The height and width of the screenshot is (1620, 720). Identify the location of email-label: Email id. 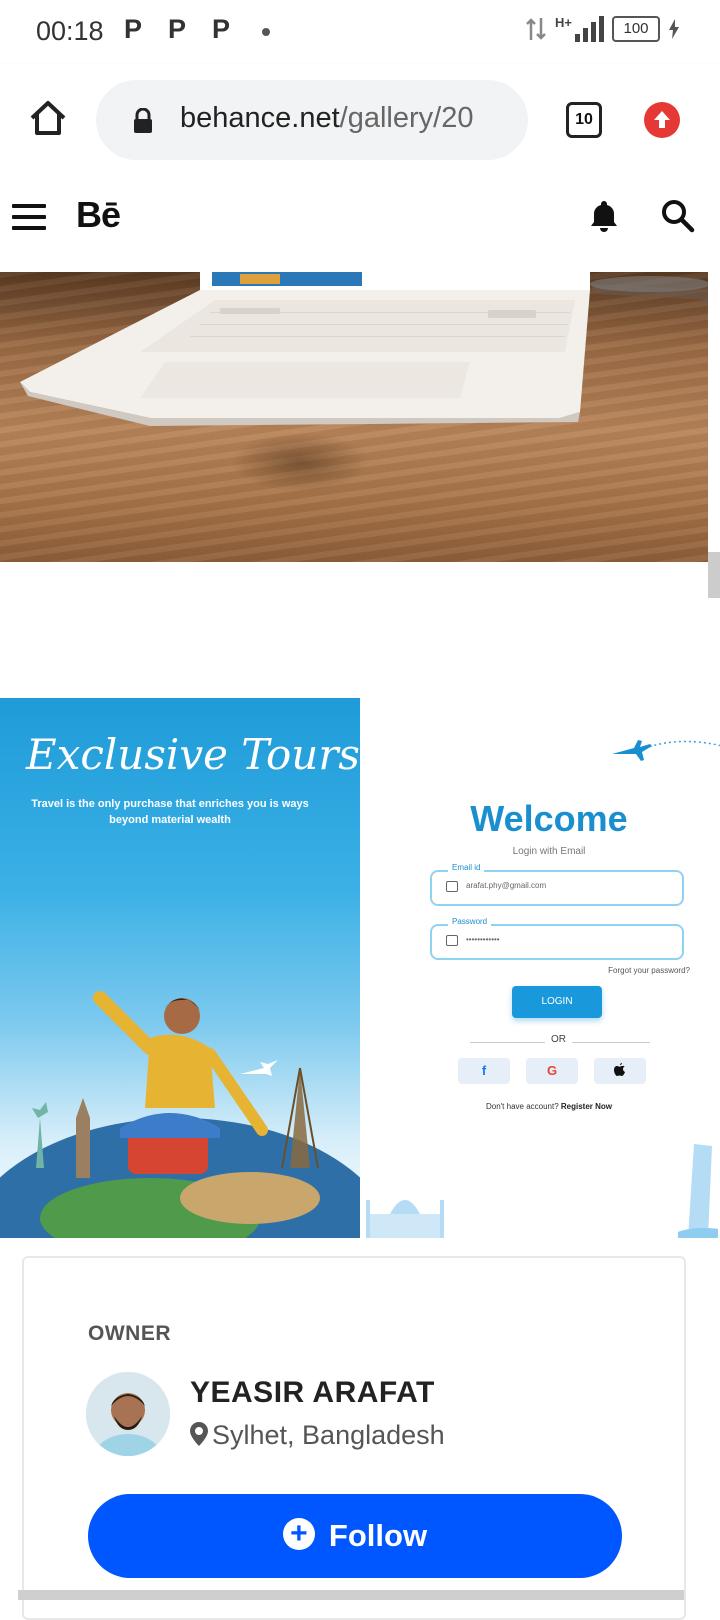
(466, 867).